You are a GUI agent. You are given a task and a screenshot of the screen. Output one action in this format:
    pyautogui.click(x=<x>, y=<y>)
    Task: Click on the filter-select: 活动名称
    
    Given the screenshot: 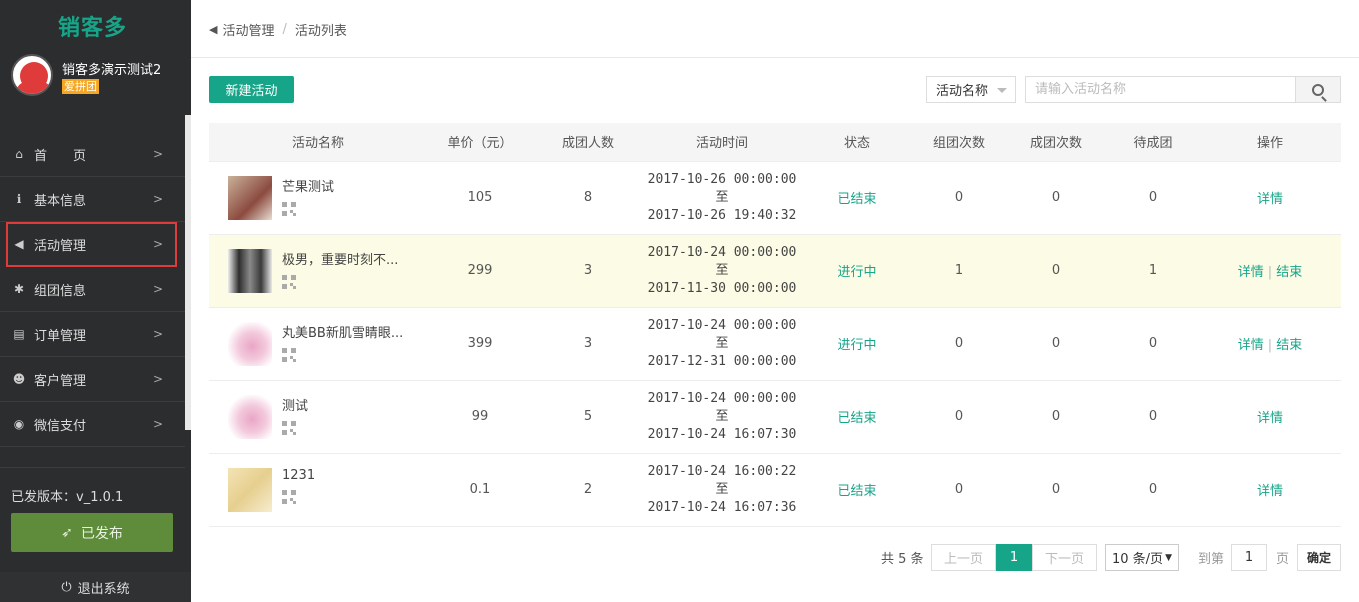 What is the action you would take?
    pyautogui.click(x=971, y=89)
    